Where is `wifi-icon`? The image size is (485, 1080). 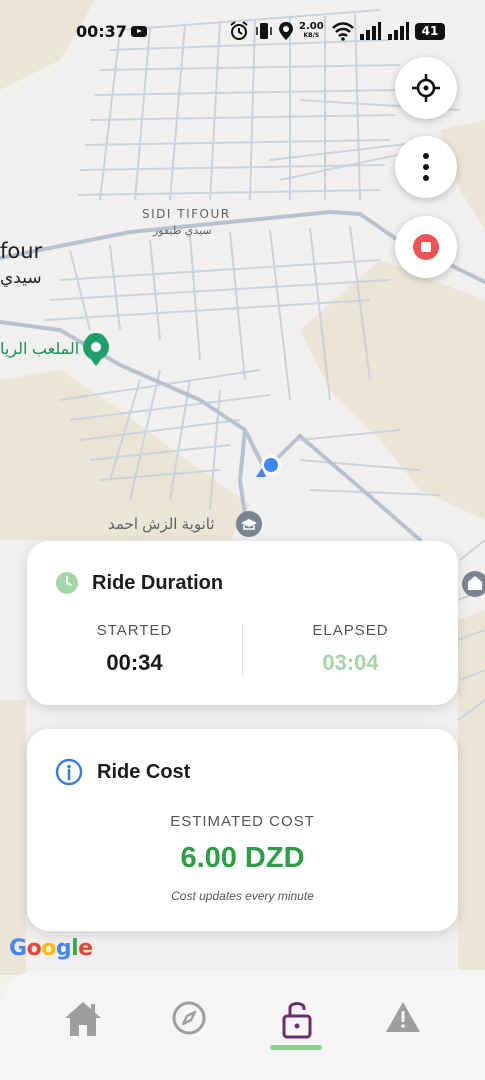 wifi-icon is located at coordinates (343, 31).